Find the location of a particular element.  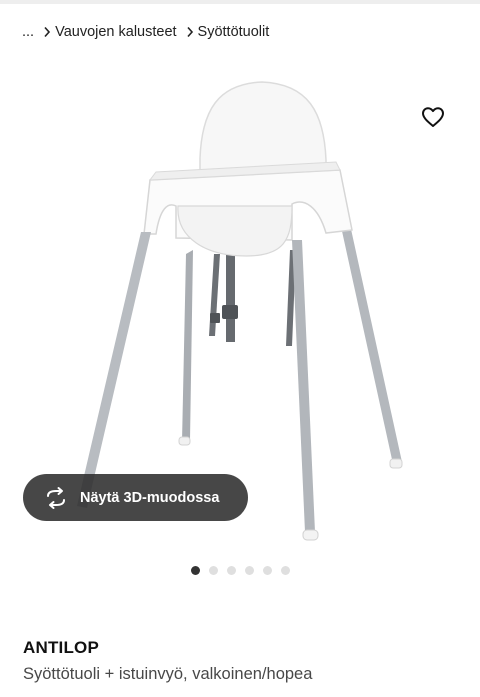

breadcrumb: ... Vauvojen kalusteet Syöttötuolit is located at coordinates (145, 32).